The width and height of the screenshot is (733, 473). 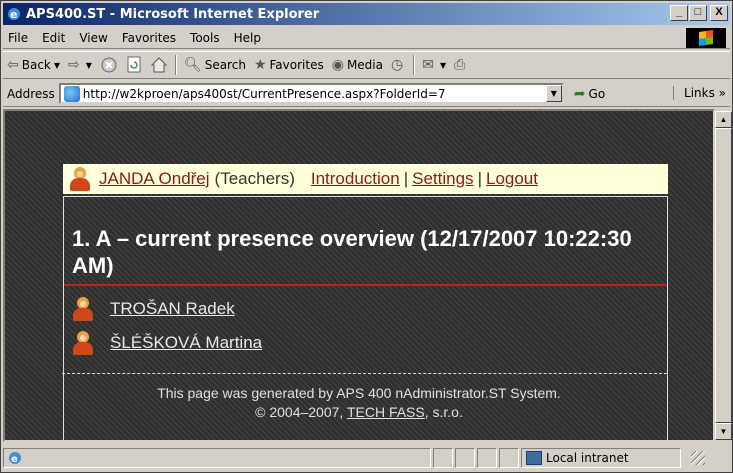 I want to click on ie-app-icon: e, so click(x=14, y=14).